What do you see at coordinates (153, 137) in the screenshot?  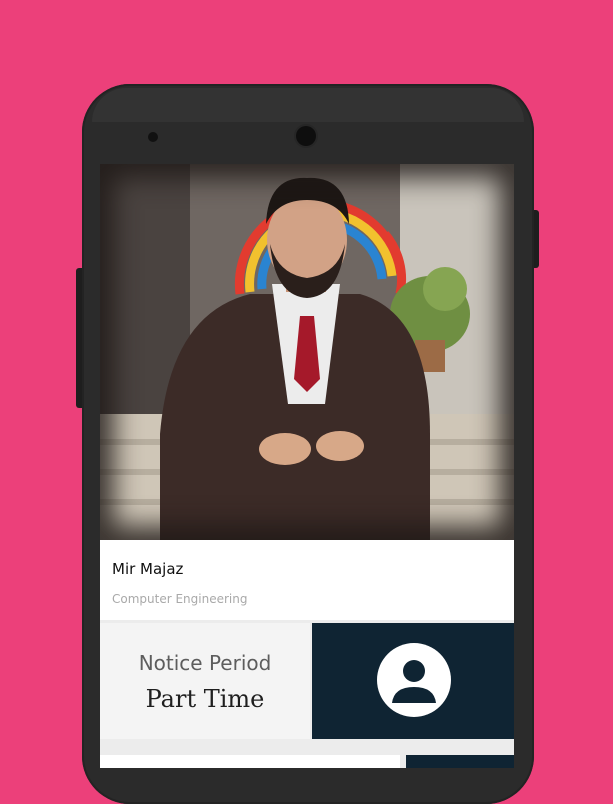 I see `phone-sensor` at bounding box center [153, 137].